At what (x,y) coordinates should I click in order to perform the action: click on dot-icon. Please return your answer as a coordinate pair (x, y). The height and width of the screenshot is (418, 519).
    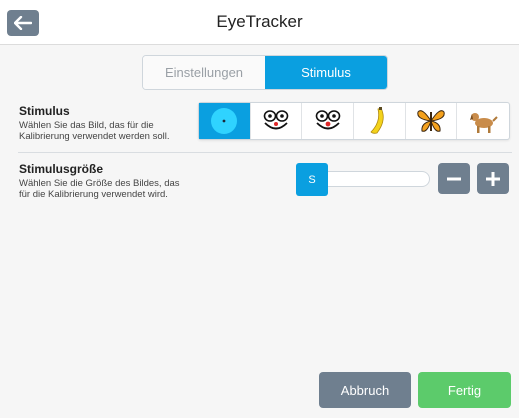
    Looking at the image, I should click on (224, 121).